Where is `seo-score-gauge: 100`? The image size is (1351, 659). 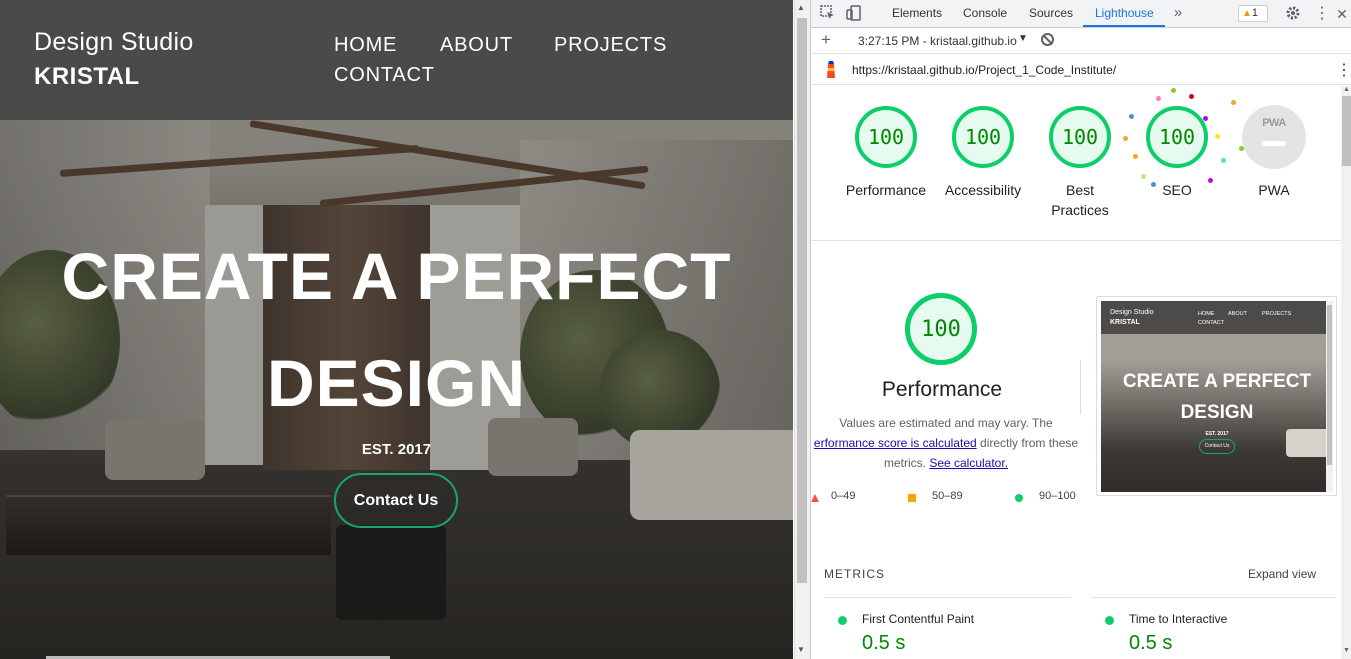 seo-score-gauge: 100 is located at coordinates (1177, 137).